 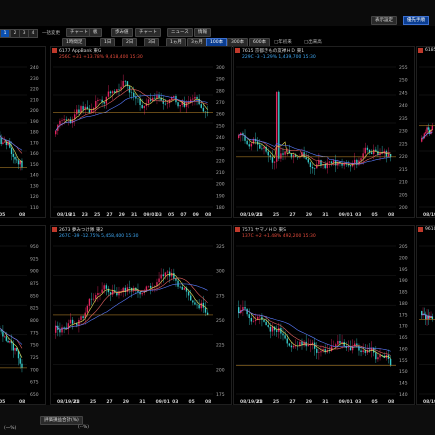 I want to click on bottom-bar: 評価損益合計(%) (一%) (--%), so click(x=217, y=420).